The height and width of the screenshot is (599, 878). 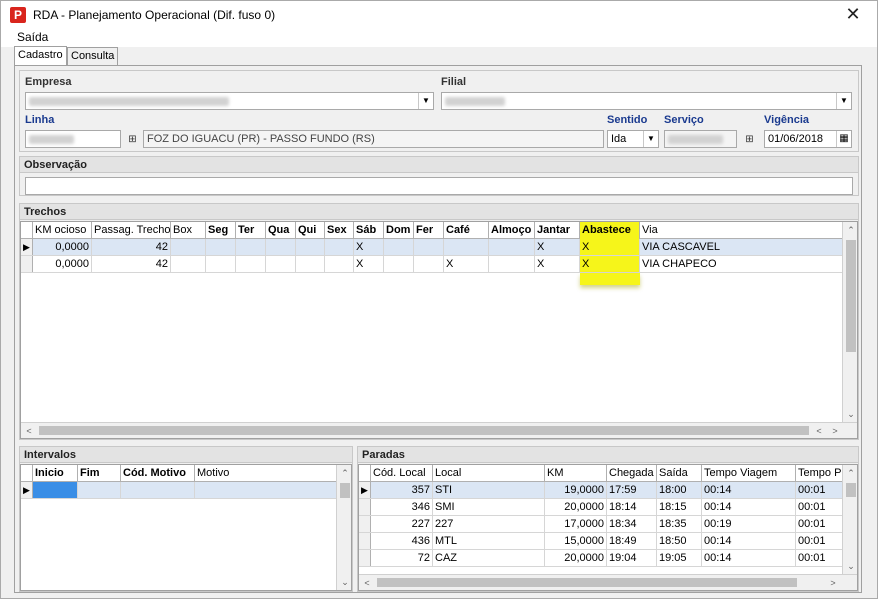 What do you see at coordinates (439, 186) in the screenshot?
I see `observacao-input` at bounding box center [439, 186].